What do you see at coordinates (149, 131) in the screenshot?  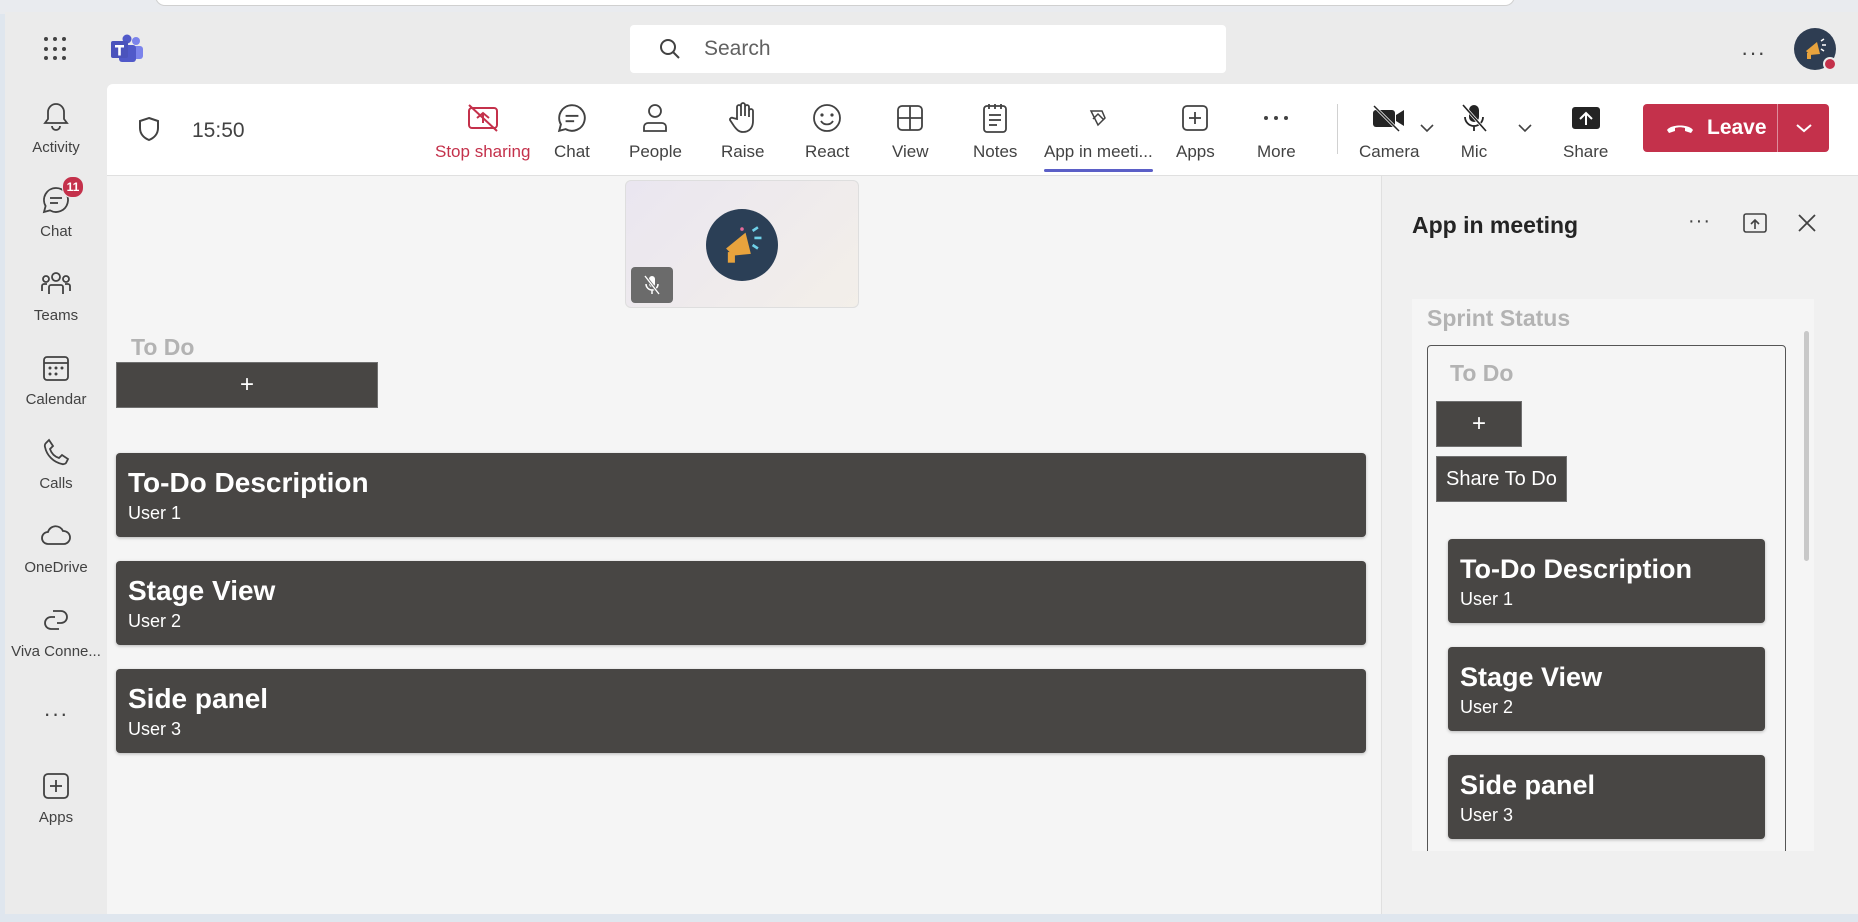 I see `shield-icon` at bounding box center [149, 131].